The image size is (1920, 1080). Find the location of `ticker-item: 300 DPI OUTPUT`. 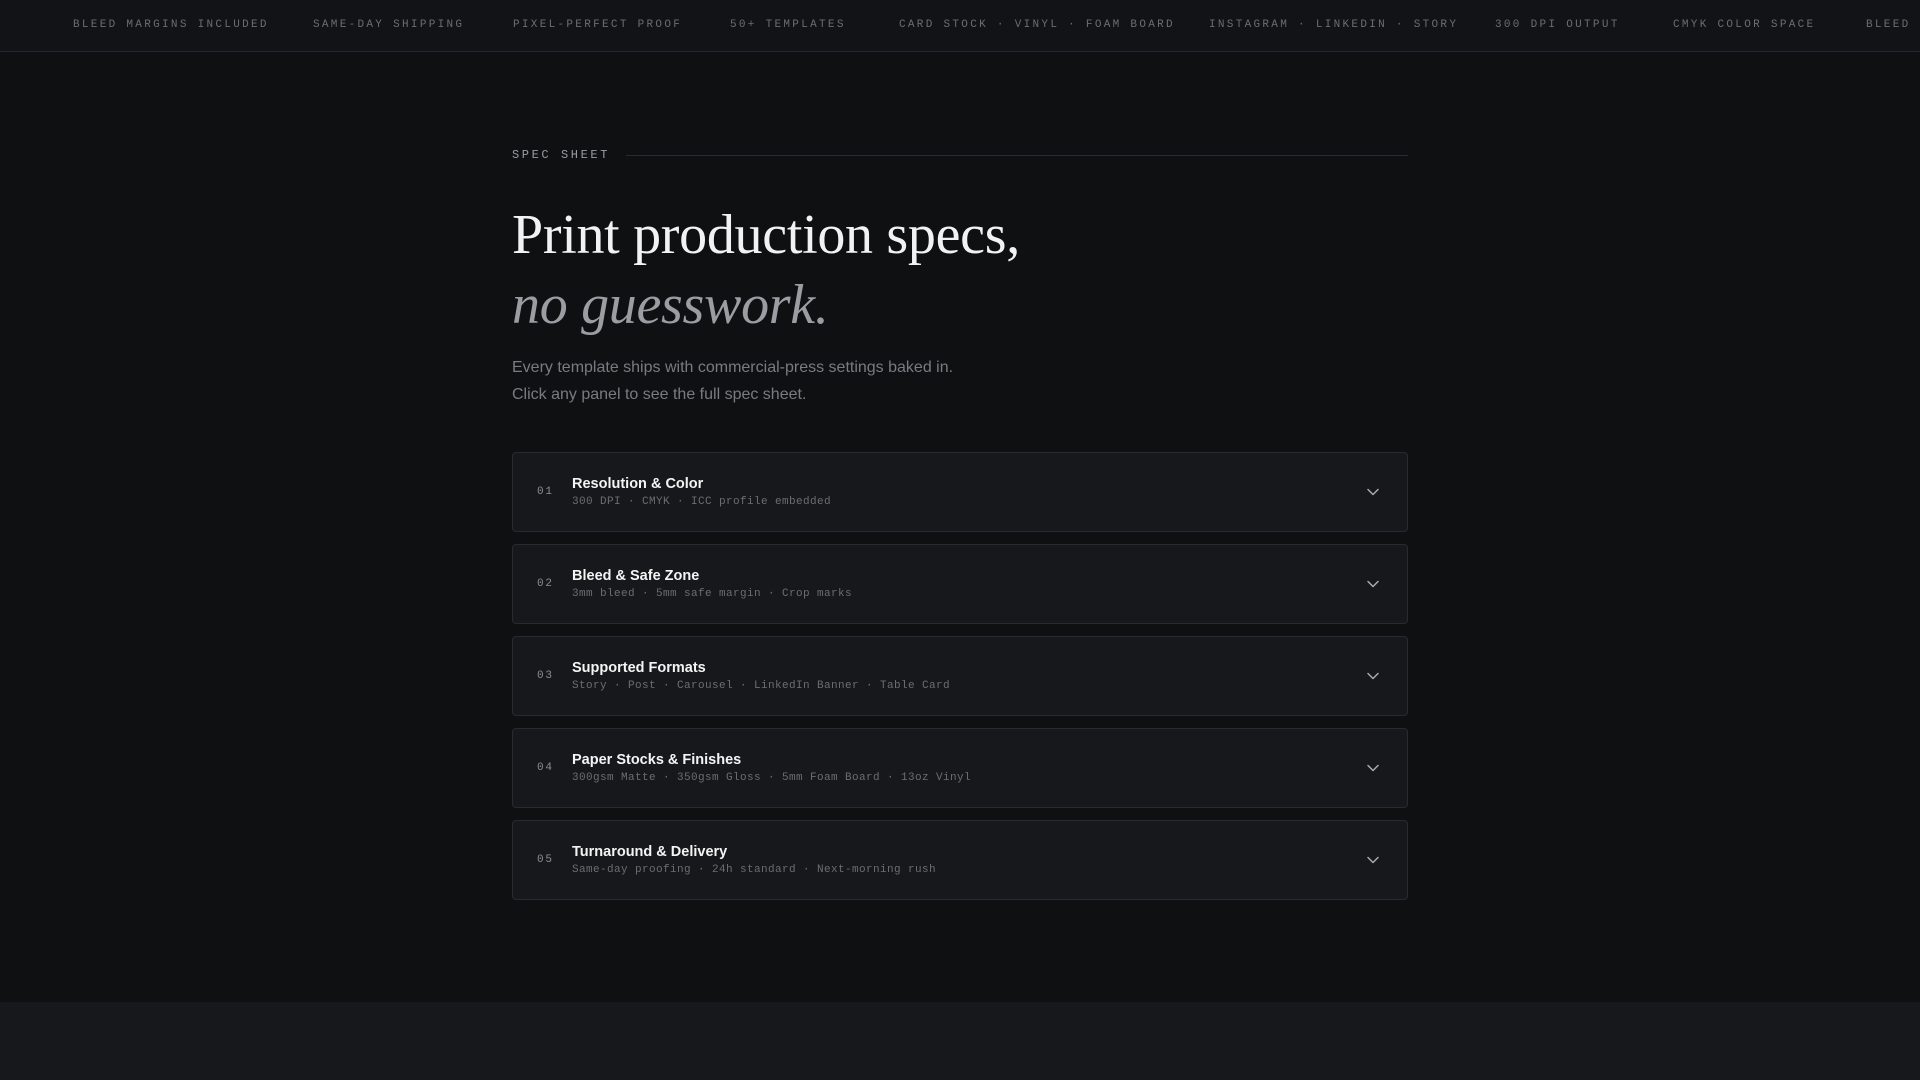

ticker-item: 300 DPI OUTPUT is located at coordinates (1557, 25).